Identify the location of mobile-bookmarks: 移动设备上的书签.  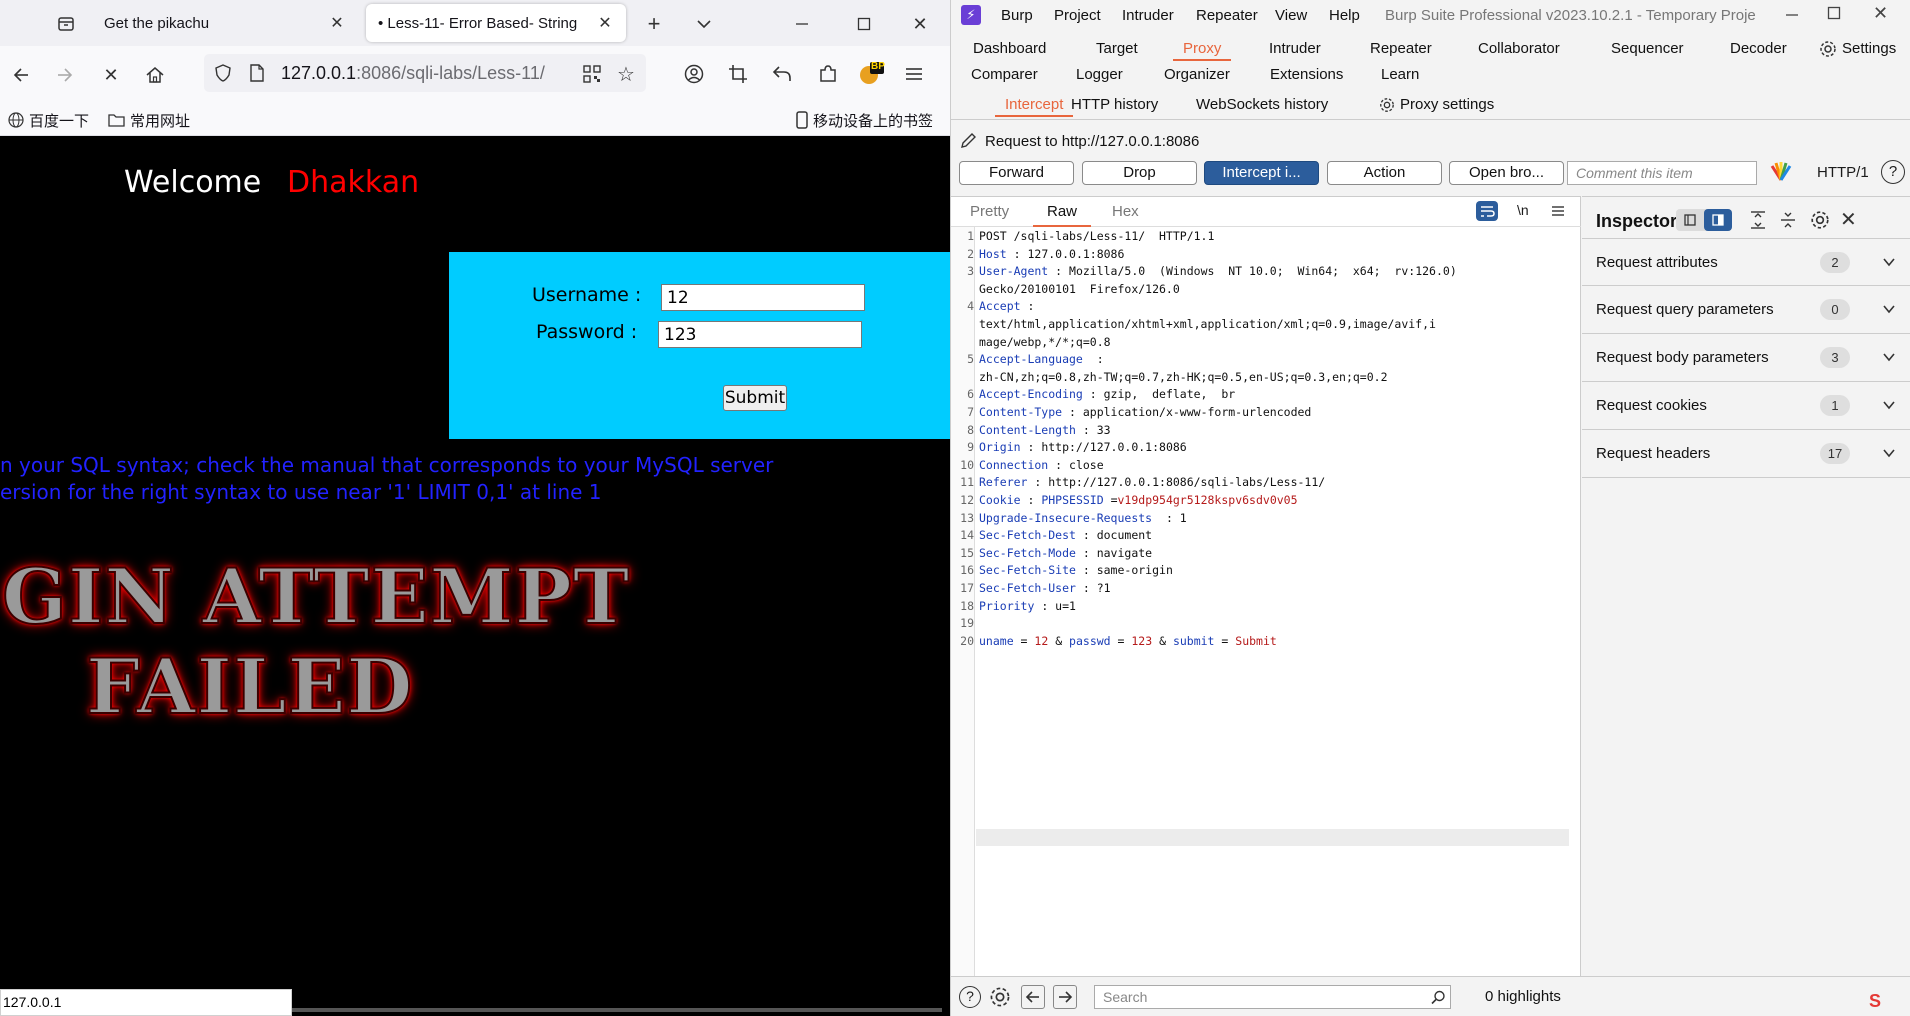
(864, 120).